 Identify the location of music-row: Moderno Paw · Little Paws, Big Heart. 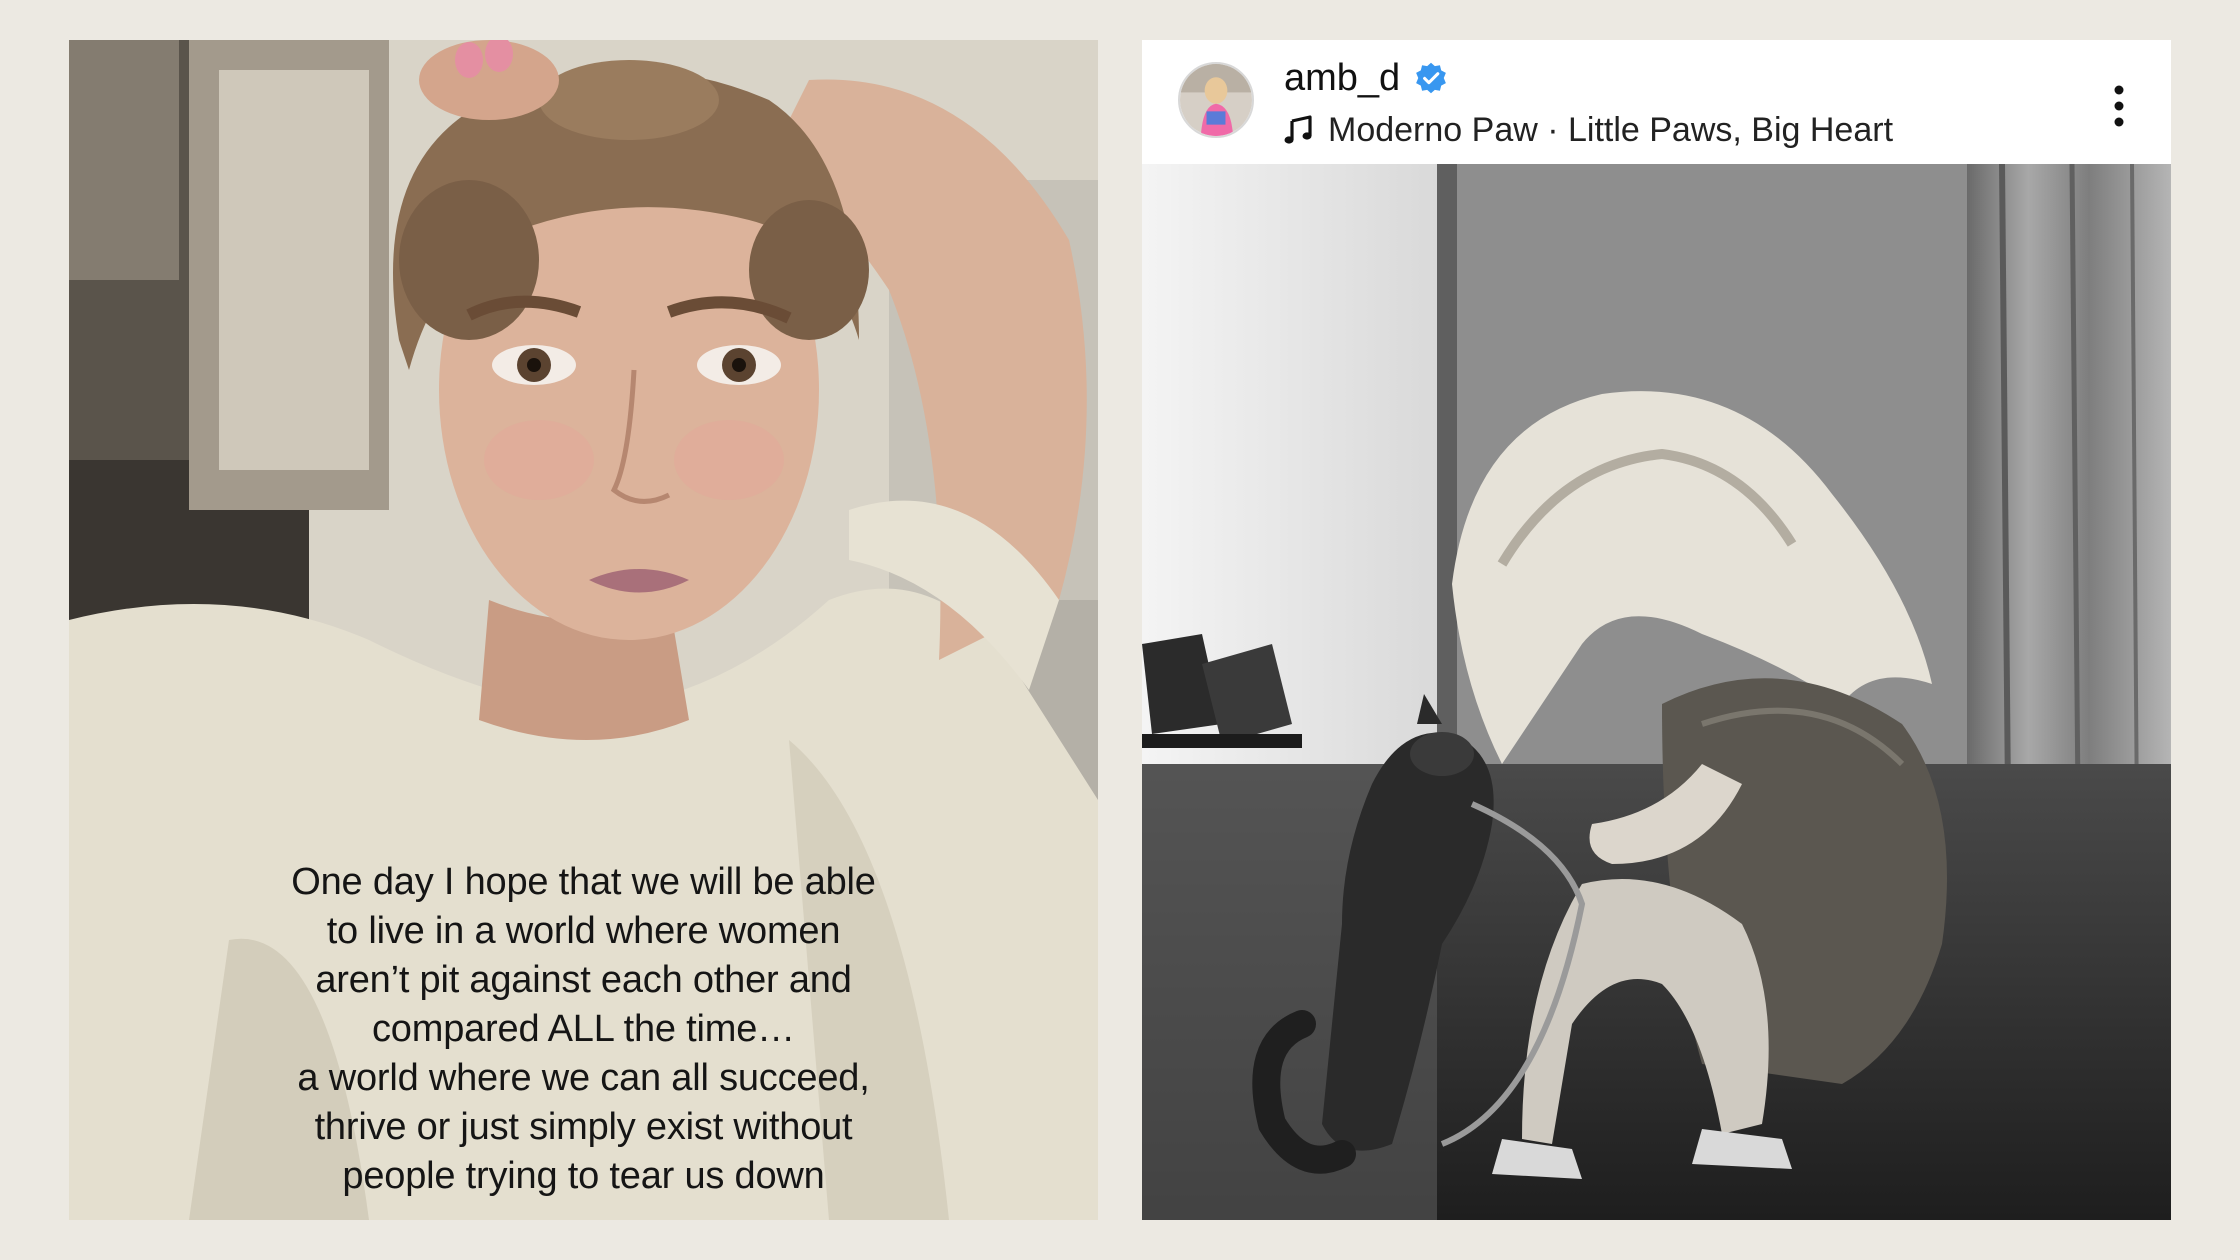
(1588, 130).